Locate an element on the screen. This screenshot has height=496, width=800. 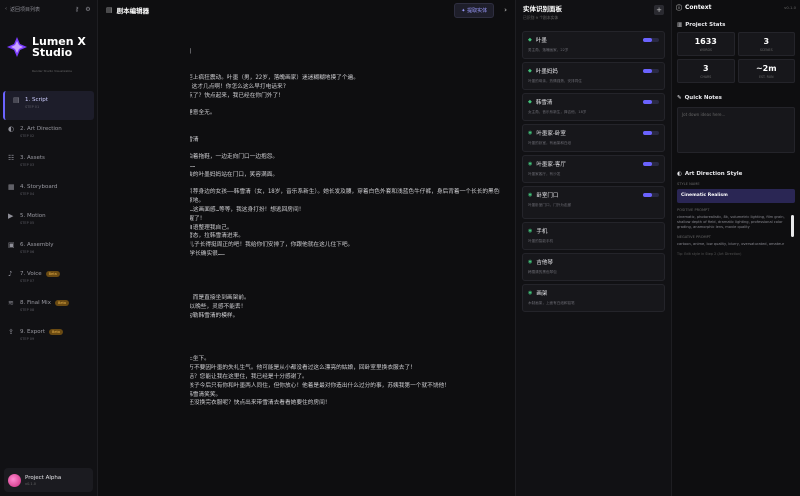
entity-name: 叶墨妈妈 is located at coordinates (546, 72).